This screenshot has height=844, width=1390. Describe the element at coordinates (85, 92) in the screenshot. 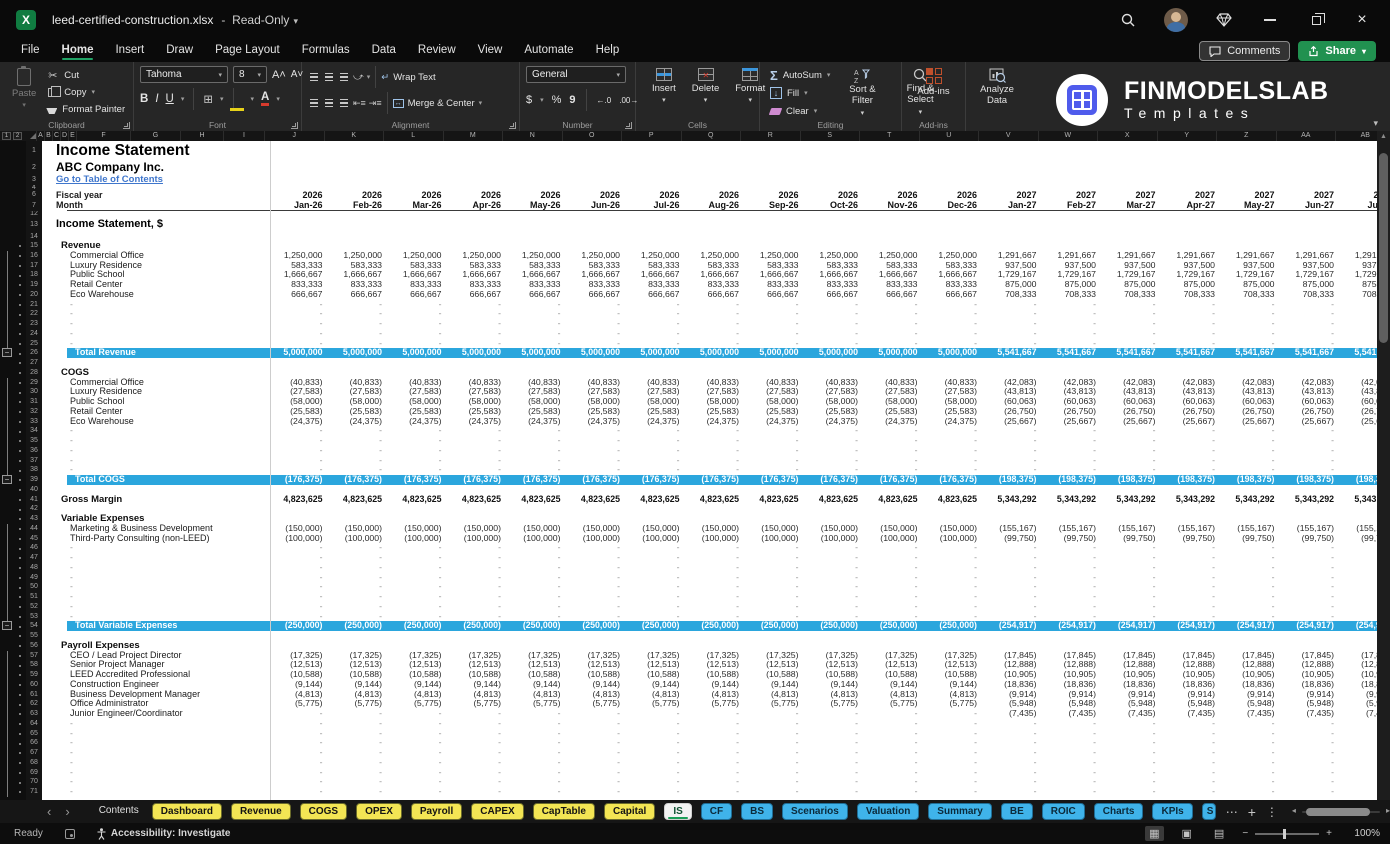

I see `copy-button: Copy ▾` at that location.